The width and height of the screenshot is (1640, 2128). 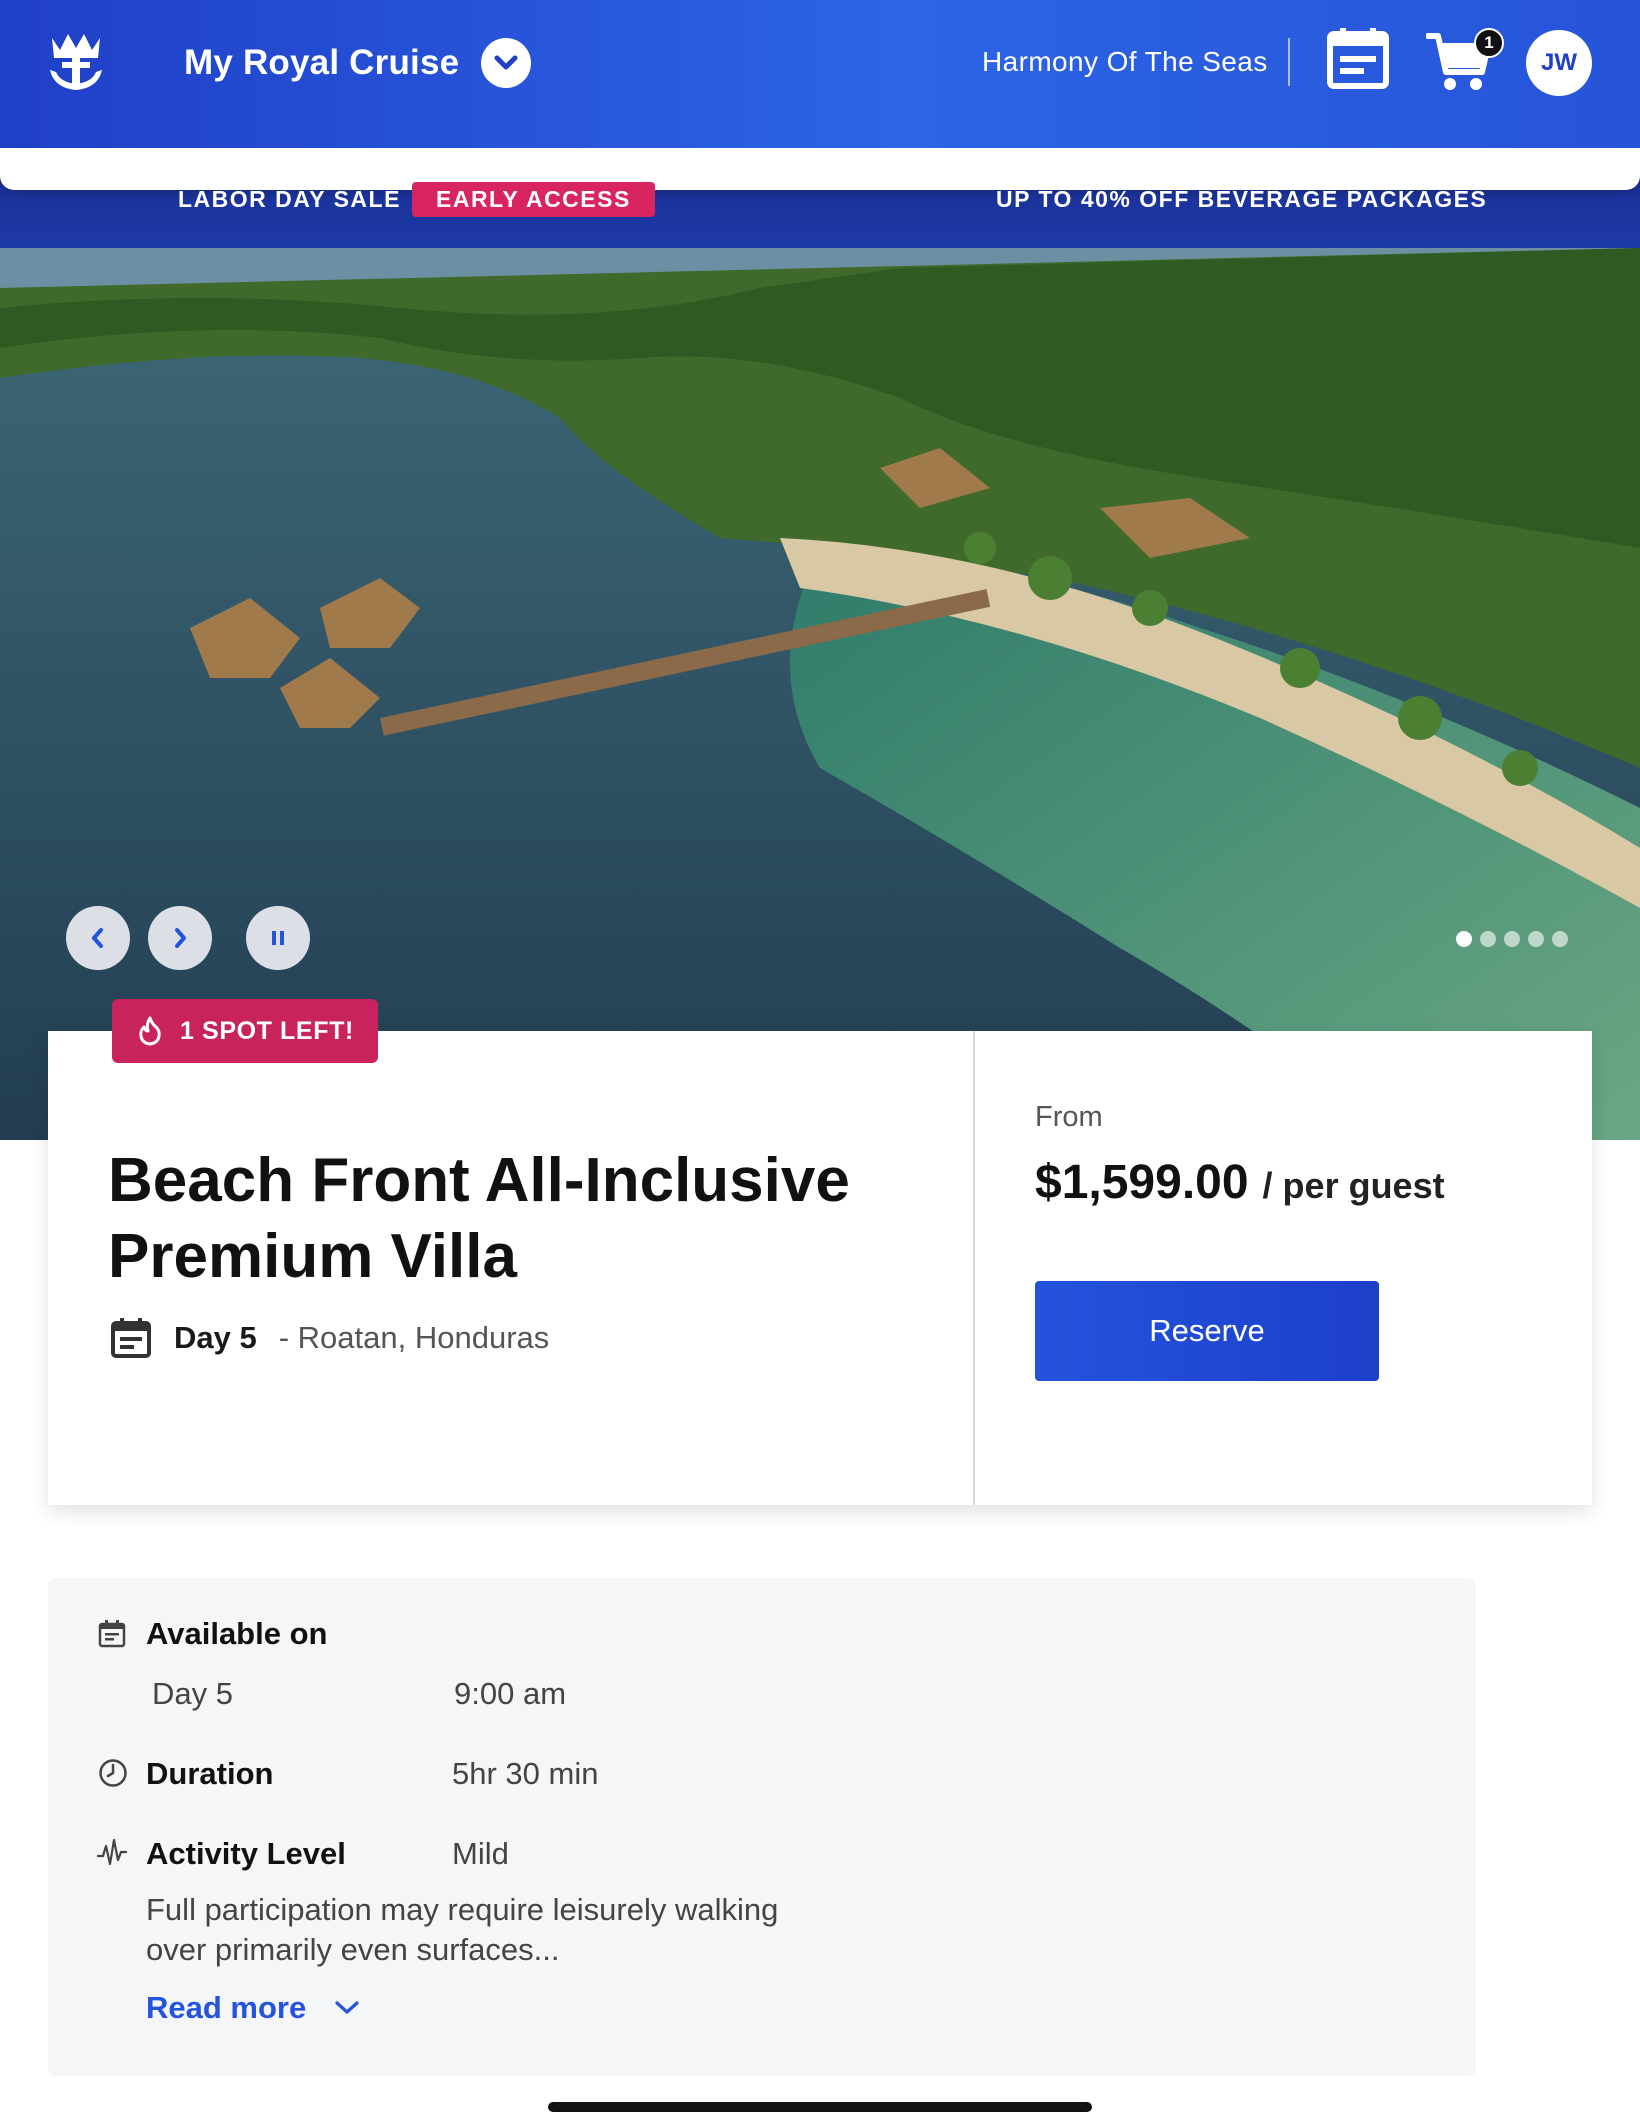 What do you see at coordinates (1207, 1331) in the screenshot?
I see `reserve-button: Reserve` at bounding box center [1207, 1331].